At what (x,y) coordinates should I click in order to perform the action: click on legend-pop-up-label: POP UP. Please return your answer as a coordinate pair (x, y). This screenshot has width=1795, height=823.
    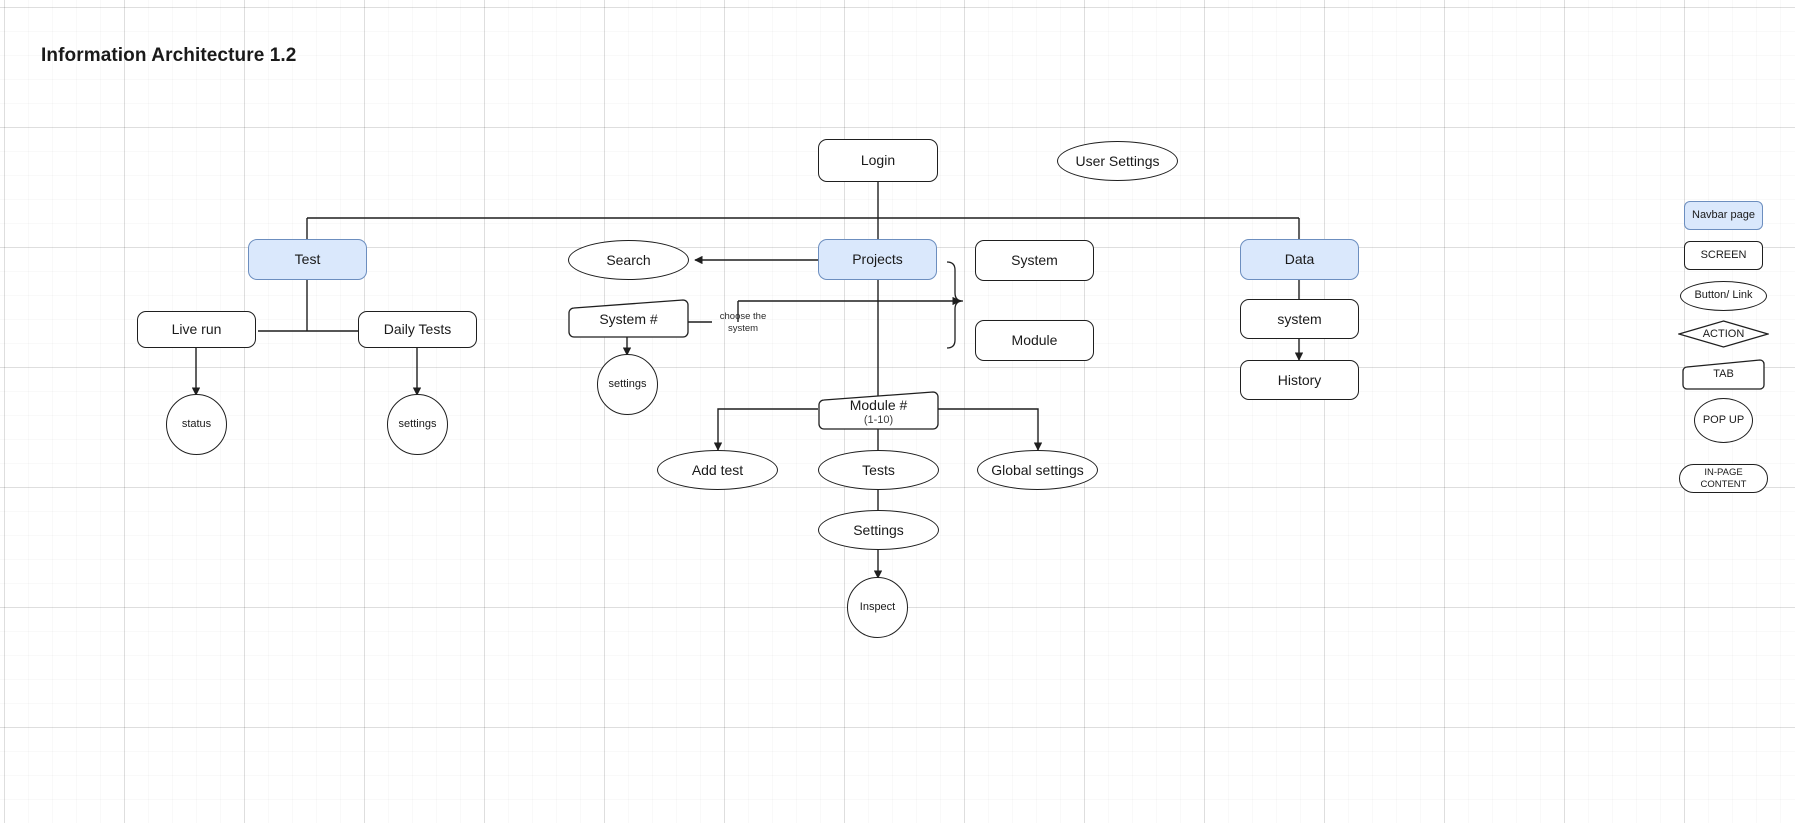
    Looking at the image, I should click on (1723, 419).